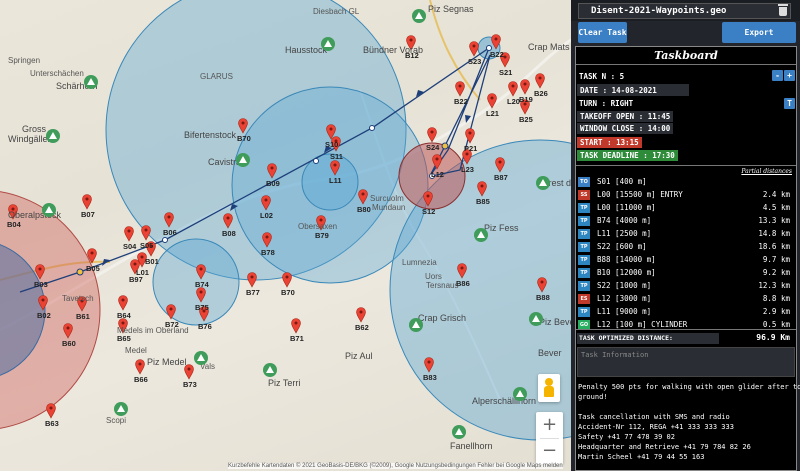 Image resolution: width=800 pixels, height=471 pixels. I want to click on turnpoint-distance: 4.5 km, so click(776, 207).